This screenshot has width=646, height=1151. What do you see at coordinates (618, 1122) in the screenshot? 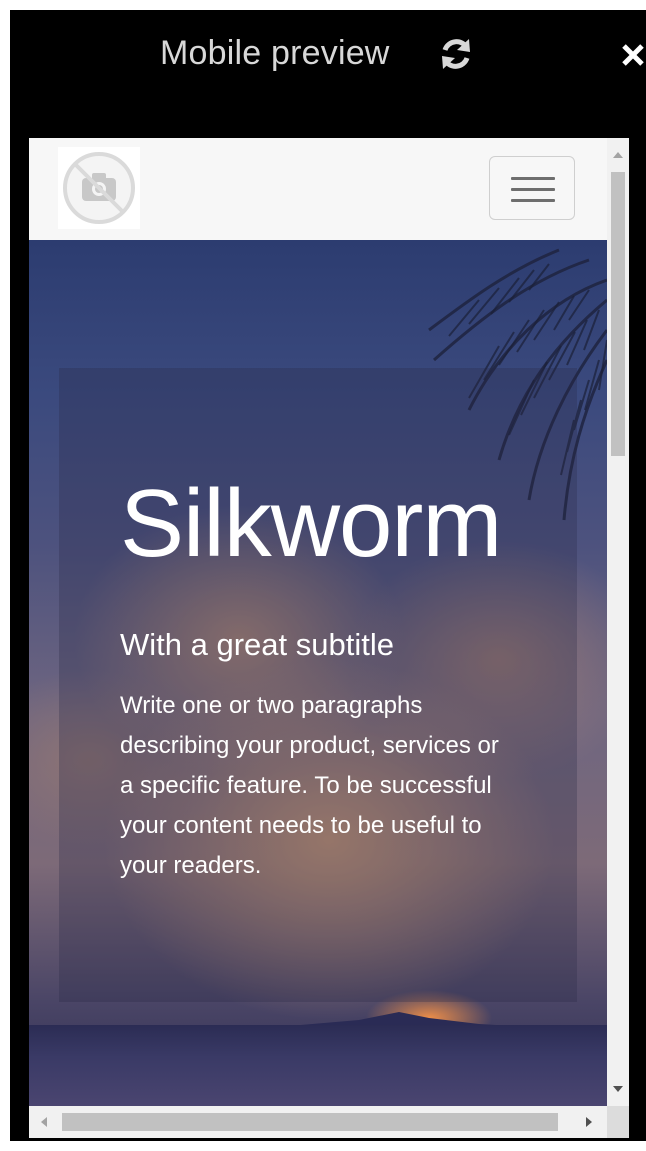
I see `scrollbar-corner` at bounding box center [618, 1122].